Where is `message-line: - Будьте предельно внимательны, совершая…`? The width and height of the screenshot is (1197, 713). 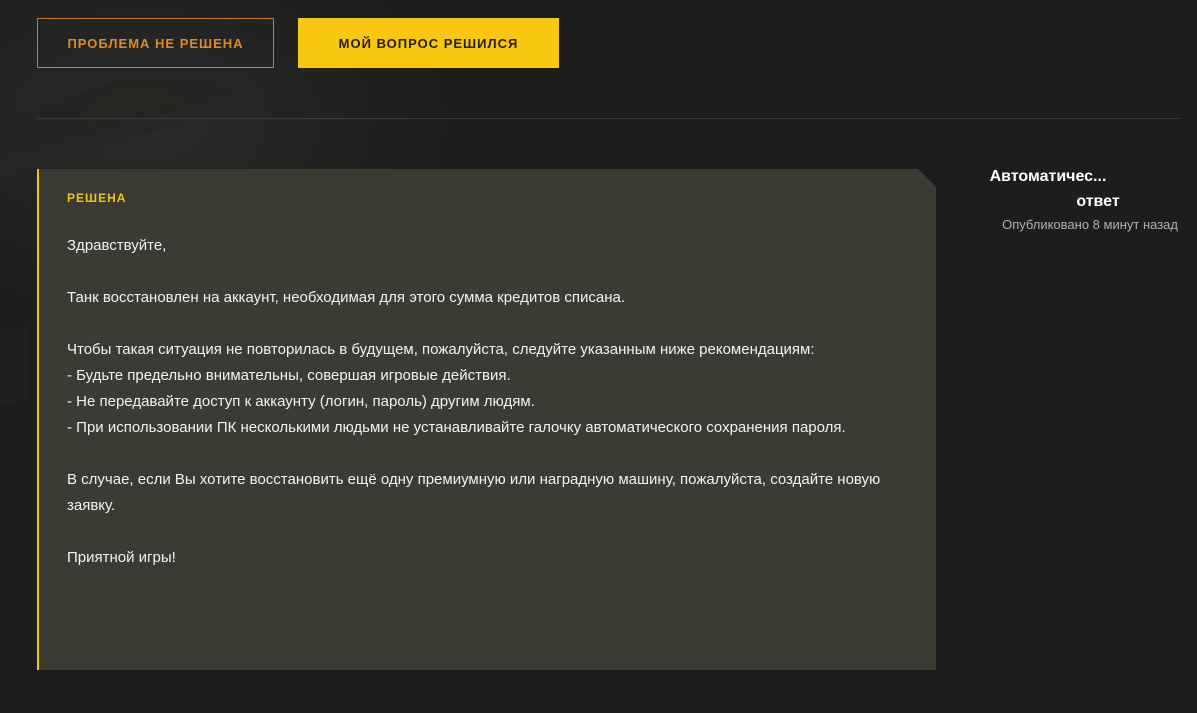 message-line: - Будьте предельно внимательны, совершая… is located at coordinates (289, 375).